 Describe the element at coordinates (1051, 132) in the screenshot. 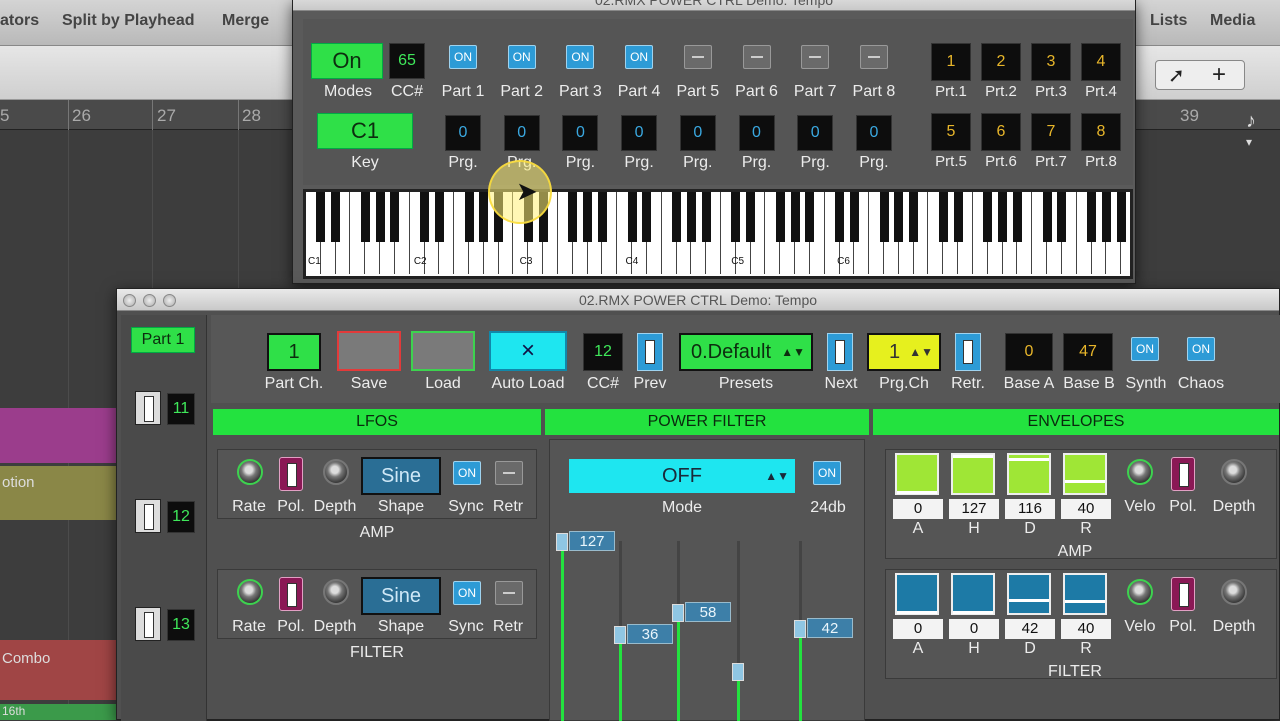

I see `part-number-display: 7` at that location.